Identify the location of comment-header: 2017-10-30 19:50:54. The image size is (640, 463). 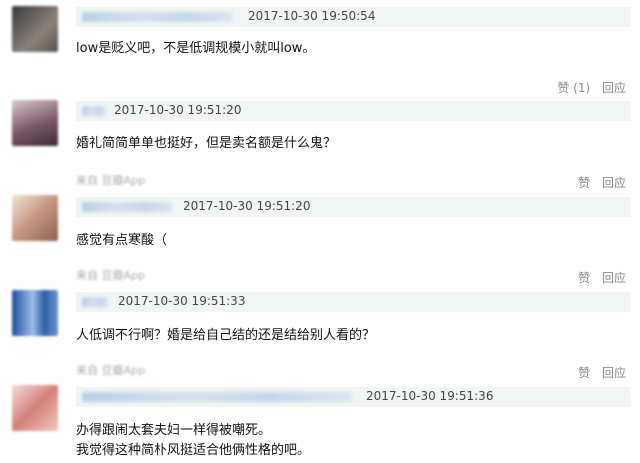
(353, 17).